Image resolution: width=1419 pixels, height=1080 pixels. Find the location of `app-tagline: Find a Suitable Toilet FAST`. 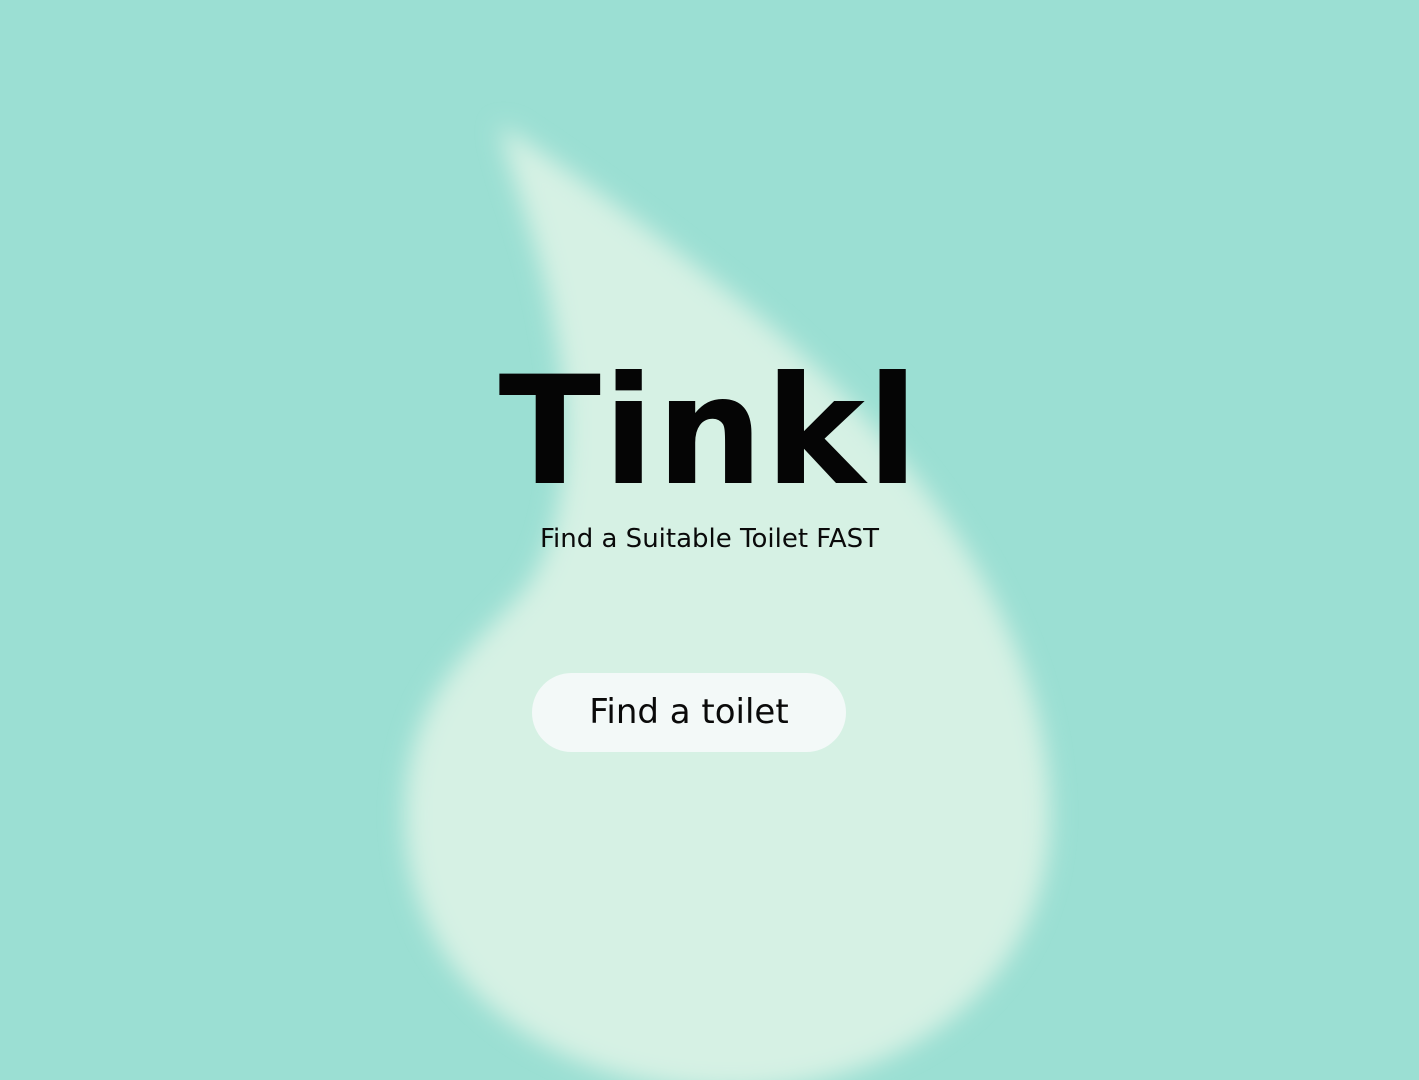

app-tagline: Find a Suitable Toilet FAST is located at coordinates (709, 539).